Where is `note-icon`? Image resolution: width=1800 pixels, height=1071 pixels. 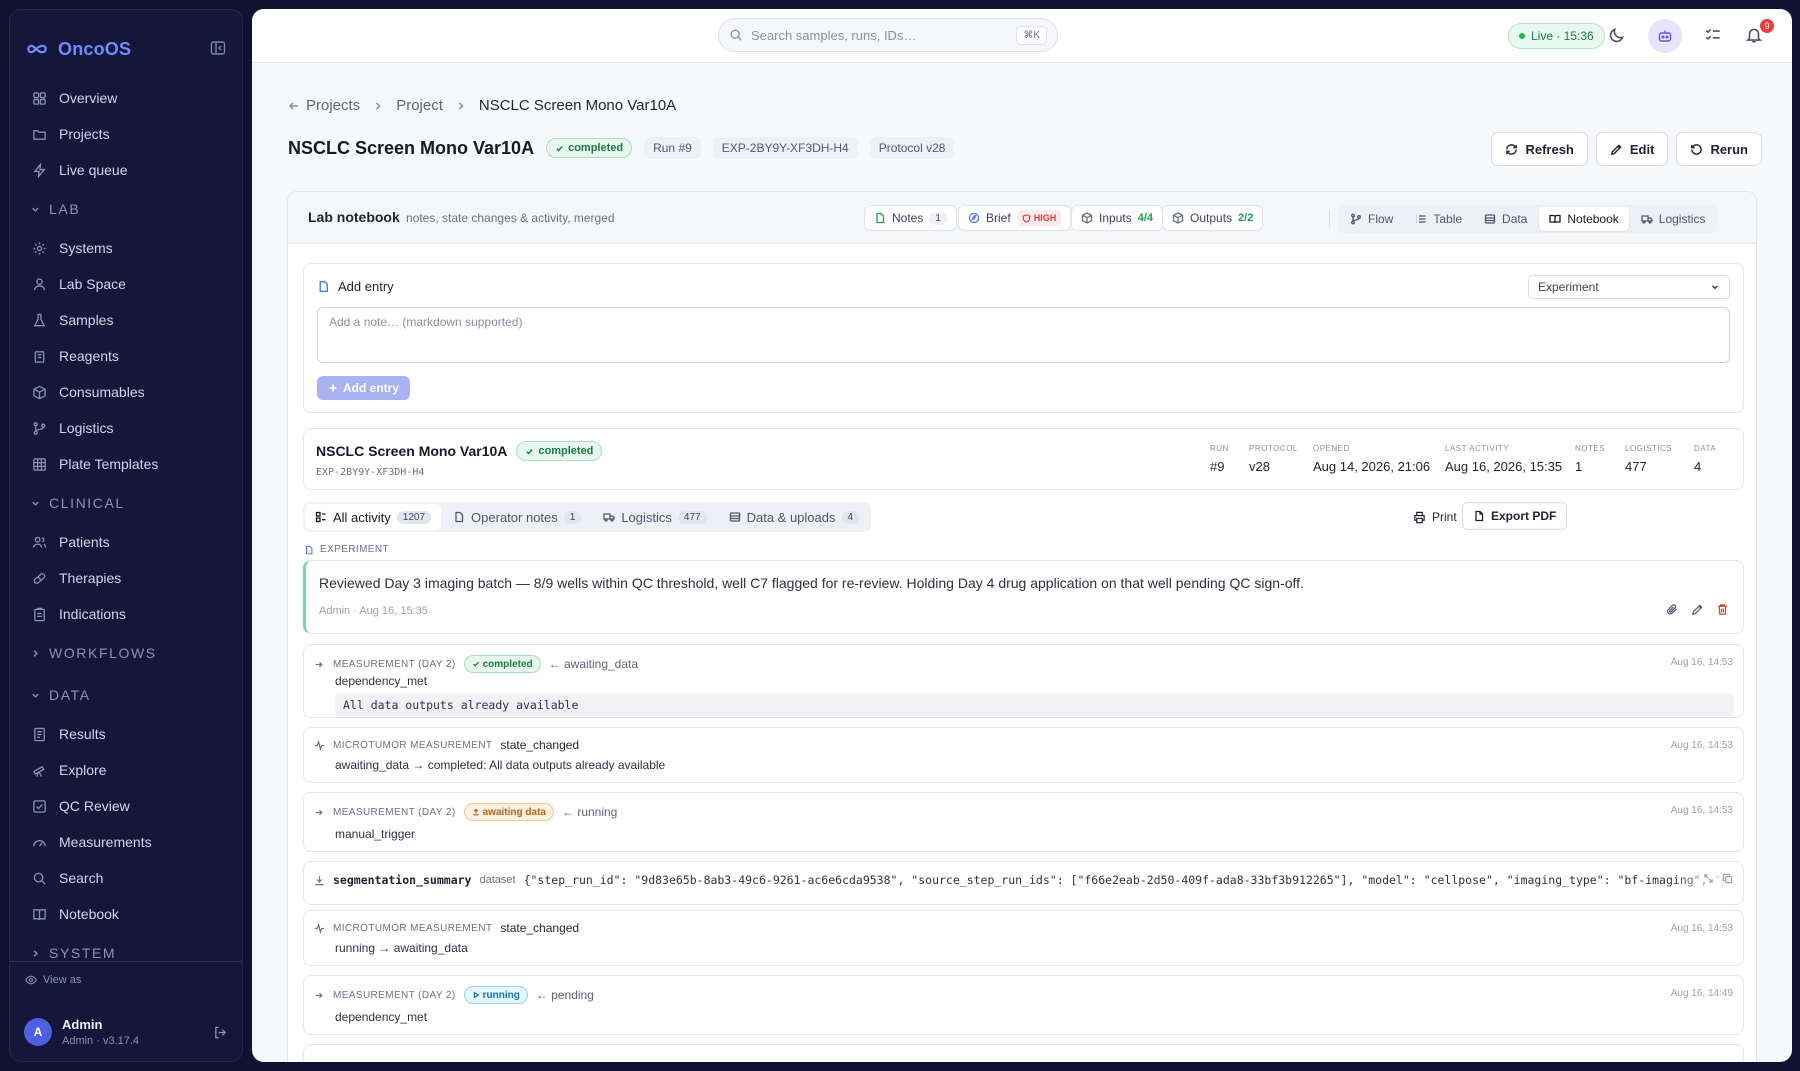
note-icon is located at coordinates (880, 218).